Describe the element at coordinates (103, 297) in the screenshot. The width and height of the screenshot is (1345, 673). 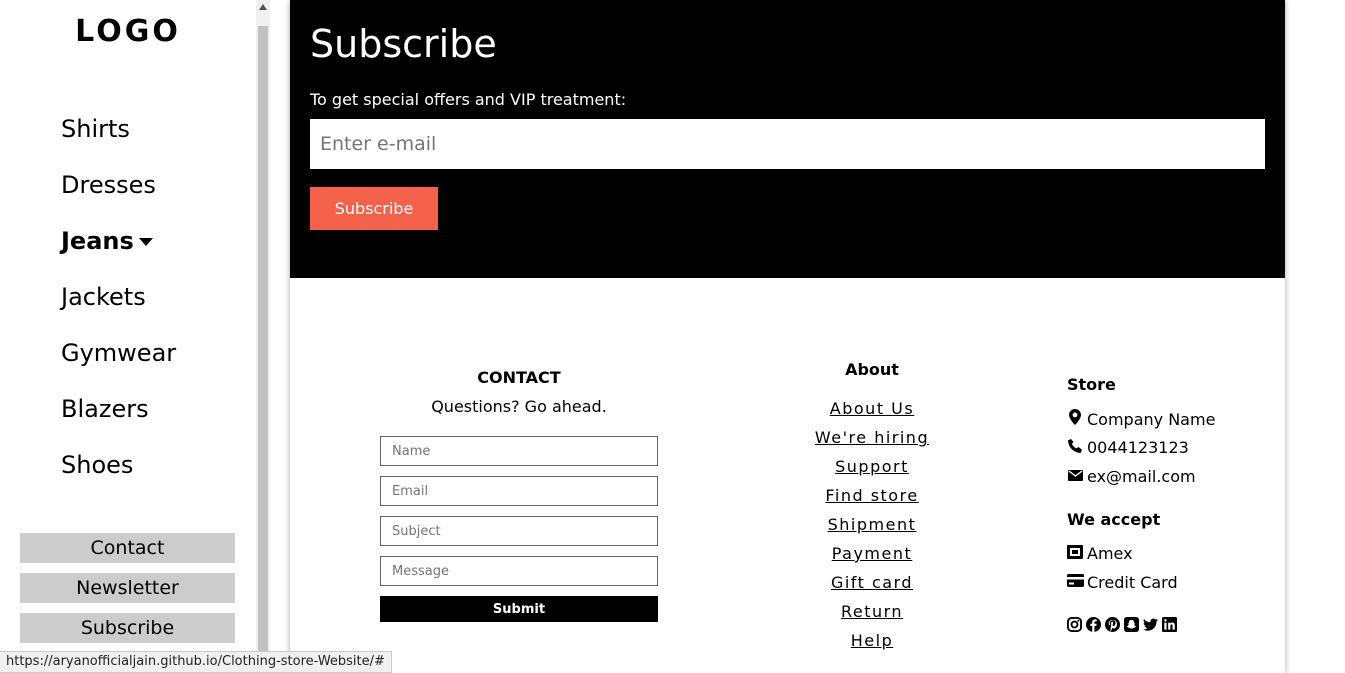
I see `sidebar-item-jackets: Jackets` at that location.